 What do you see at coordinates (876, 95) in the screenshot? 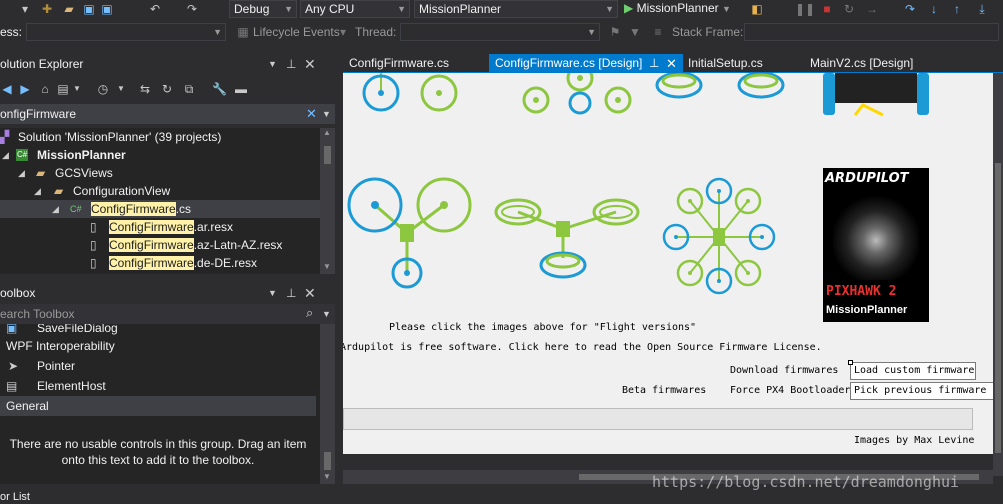
I see `heli-image` at bounding box center [876, 95].